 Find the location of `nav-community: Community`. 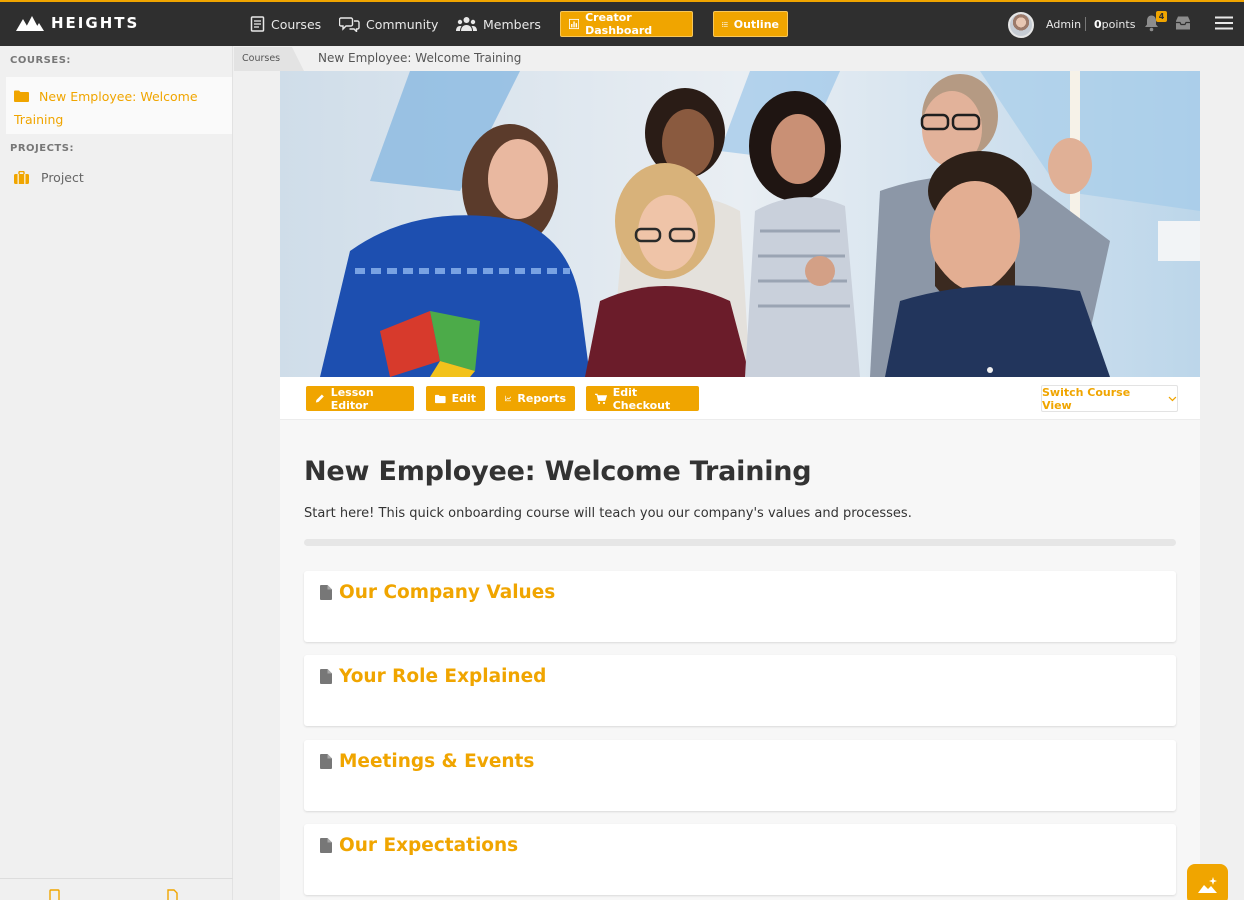

nav-community: Community is located at coordinates (388, 24).